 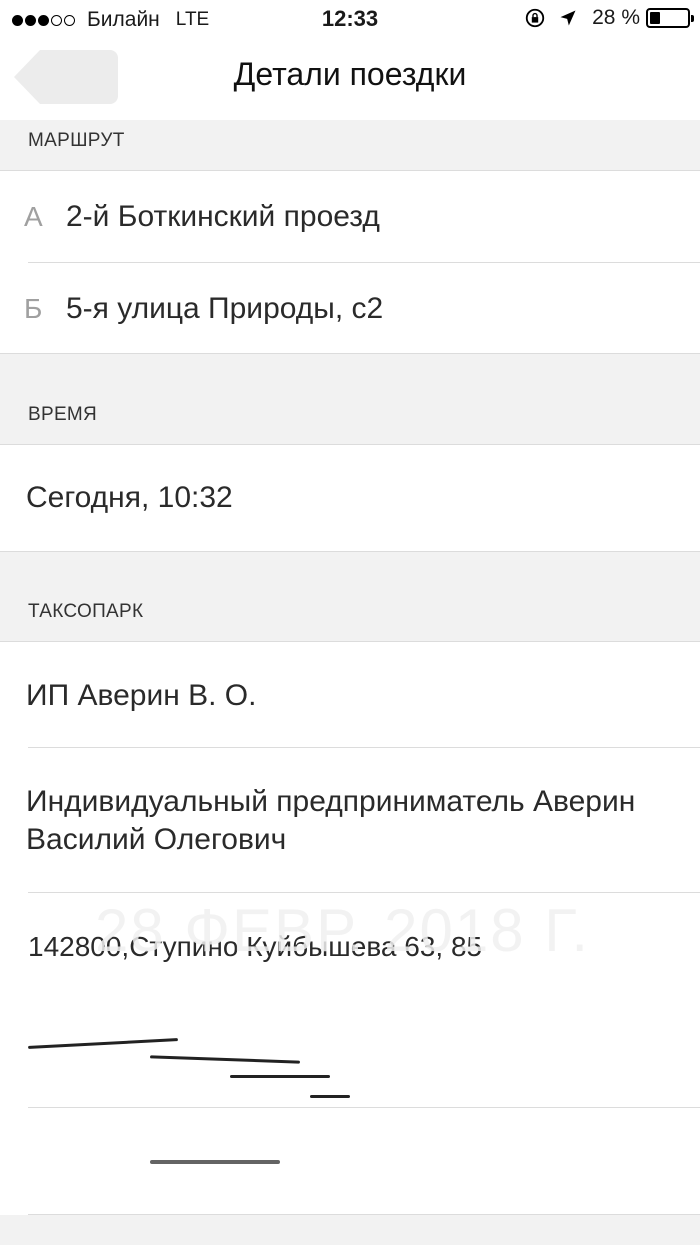 I want to click on taxi-park-full-name-line2: Василий Олегович, so click(x=156, y=839).